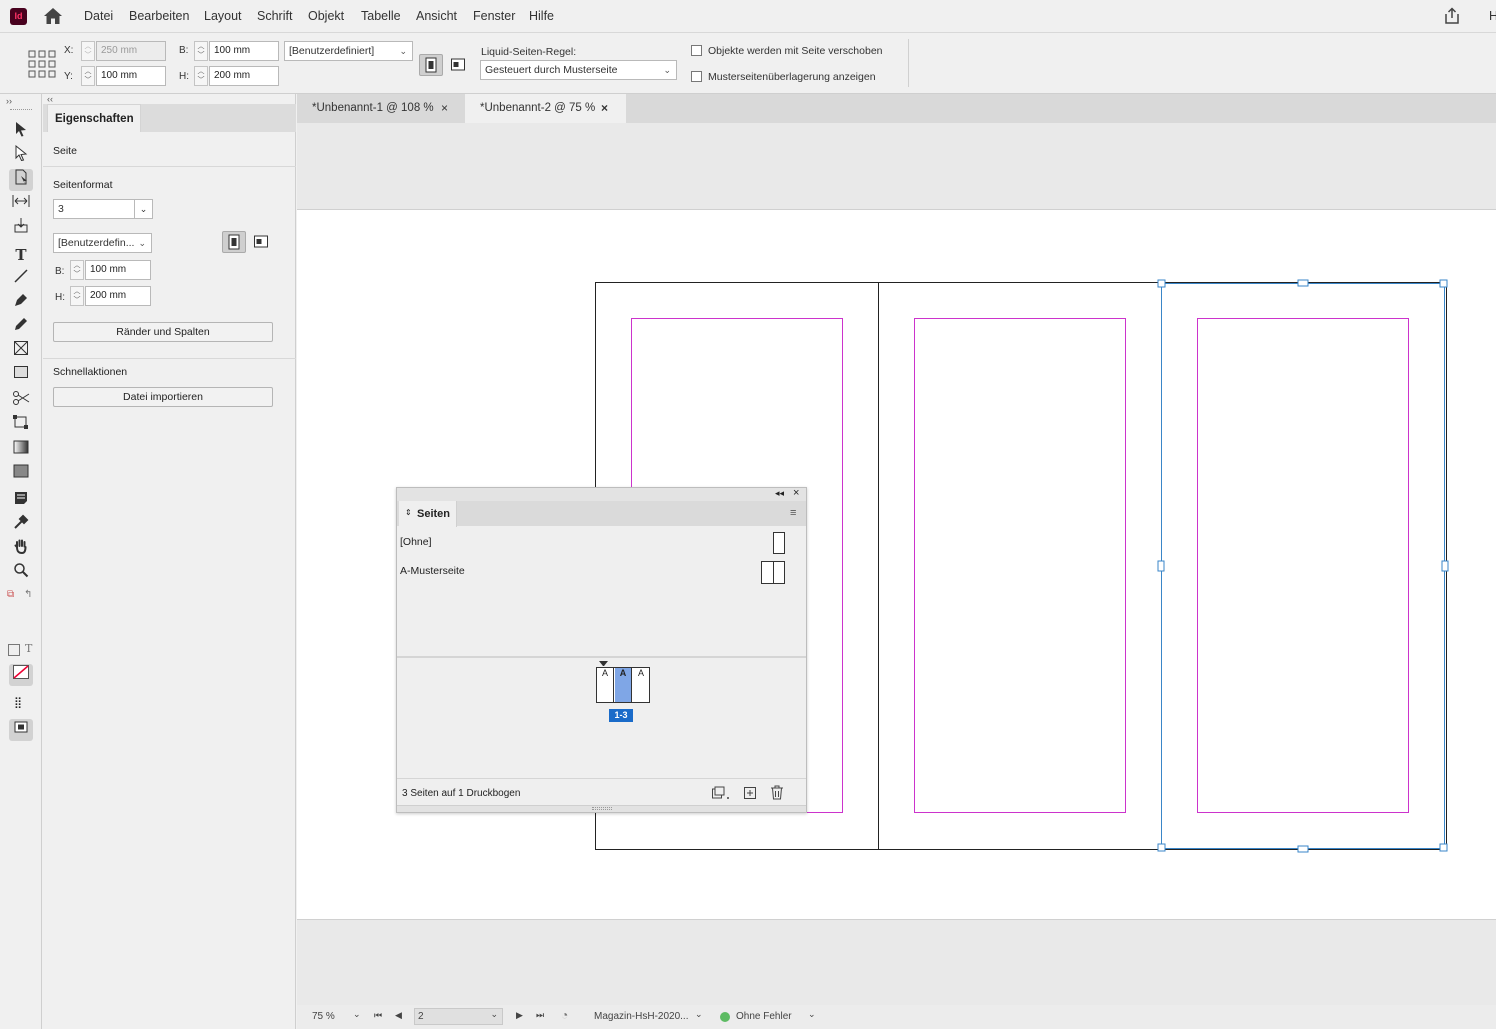 The width and height of the screenshot is (1496, 1029). Describe the element at coordinates (398, 1015) in the screenshot. I see `previous-page-icon: ◀` at that location.